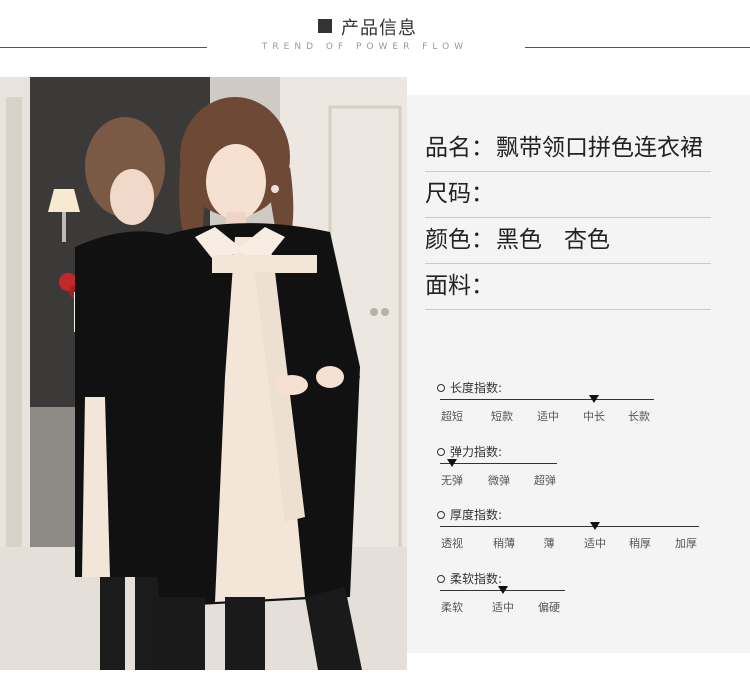 The width and height of the screenshot is (750, 690). Describe the element at coordinates (452, 416) in the screenshot. I see `length-option: 超短` at that location.